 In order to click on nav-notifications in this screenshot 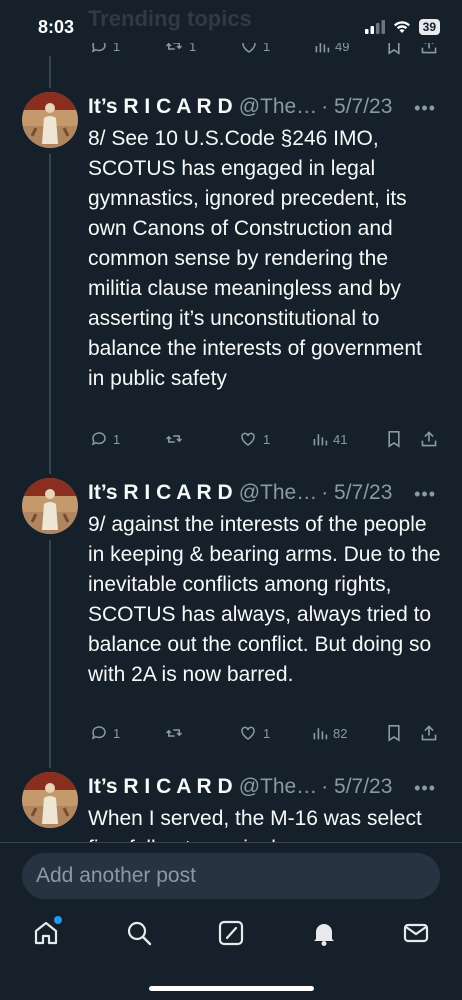, I will do `click(324, 933)`.